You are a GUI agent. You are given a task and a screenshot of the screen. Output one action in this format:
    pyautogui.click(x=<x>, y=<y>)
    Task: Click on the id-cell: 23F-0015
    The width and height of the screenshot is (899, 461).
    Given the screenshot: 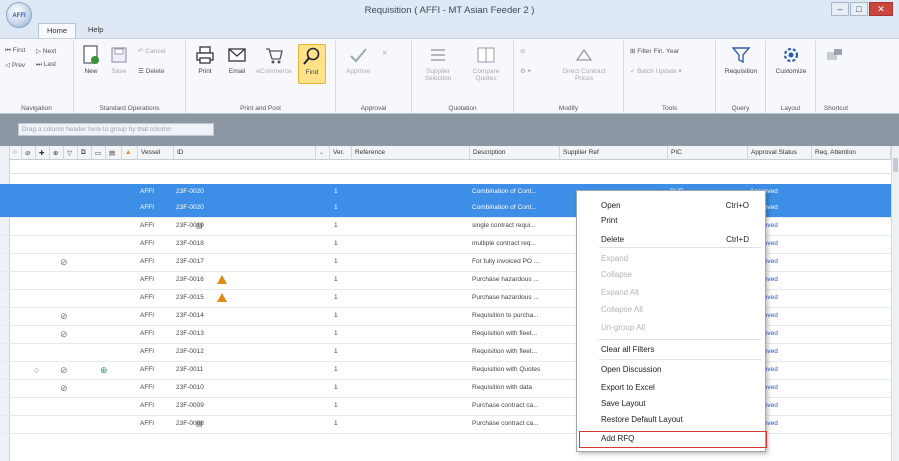 What is the action you would take?
    pyautogui.click(x=190, y=297)
    